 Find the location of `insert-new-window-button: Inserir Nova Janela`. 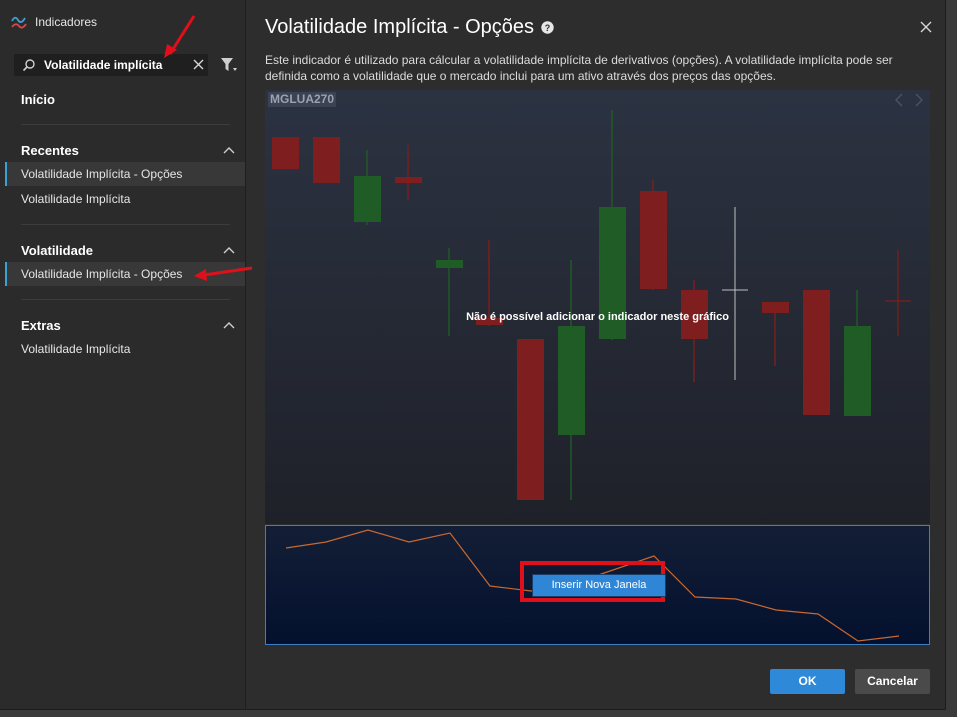

insert-new-window-button: Inserir Nova Janela is located at coordinates (599, 585).